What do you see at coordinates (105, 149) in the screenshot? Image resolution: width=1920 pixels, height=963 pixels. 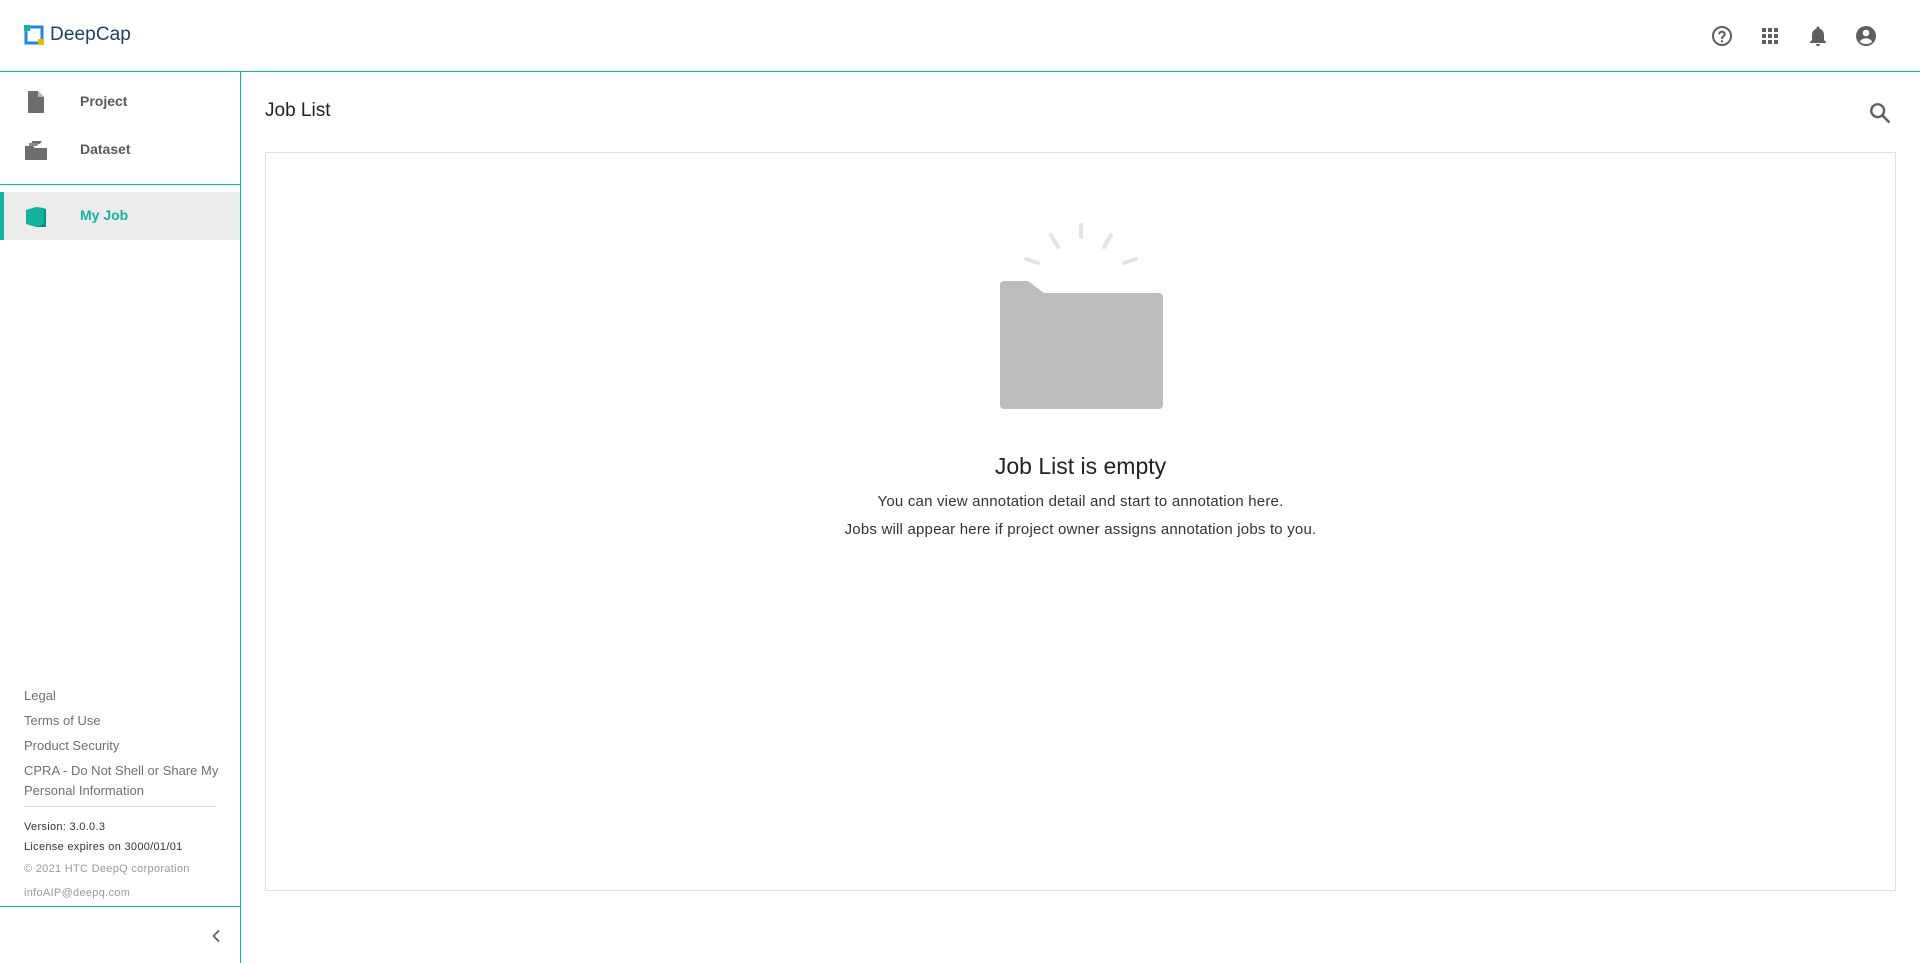 I see `sidebar-item-label: Dataset` at bounding box center [105, 149].